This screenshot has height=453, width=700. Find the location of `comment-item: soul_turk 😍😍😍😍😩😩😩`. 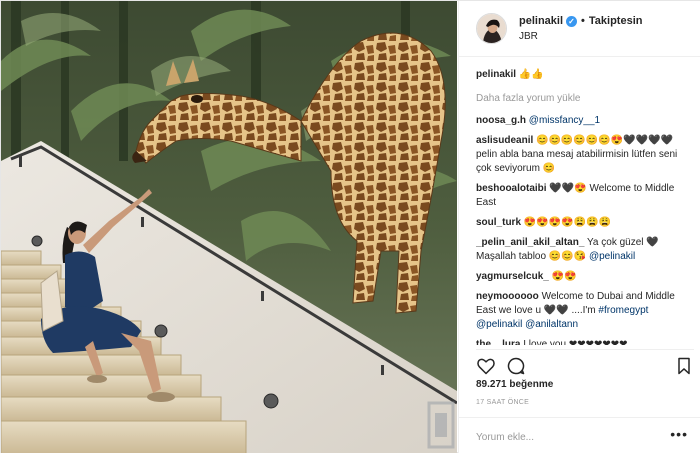

comment-item: soul_turk 😍😍😍😍😩😩😩 is located at coordinates (585, 223).